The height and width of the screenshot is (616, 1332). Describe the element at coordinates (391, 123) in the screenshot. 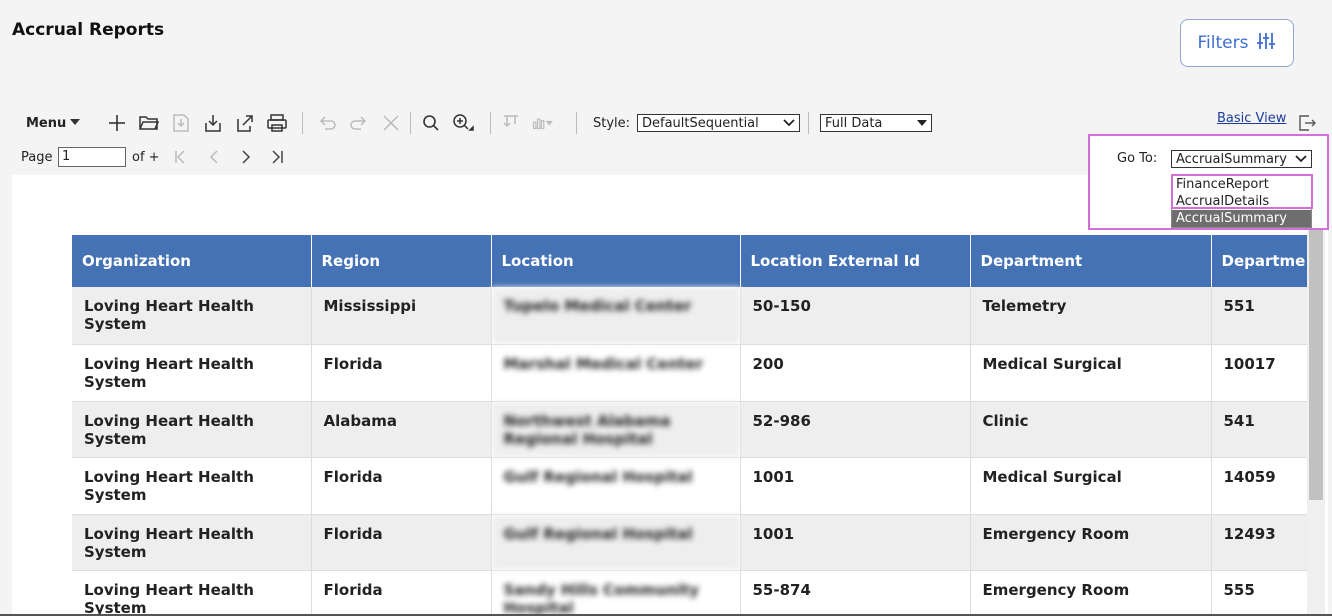

I see `close-icon` at that location.